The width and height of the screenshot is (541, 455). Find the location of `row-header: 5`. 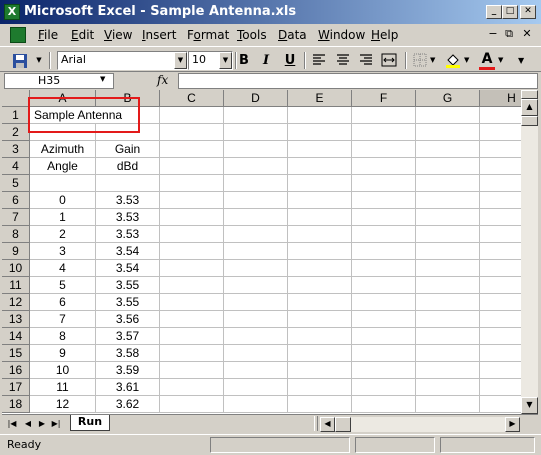

row-header: 5 is located at coordinates (16, 183).